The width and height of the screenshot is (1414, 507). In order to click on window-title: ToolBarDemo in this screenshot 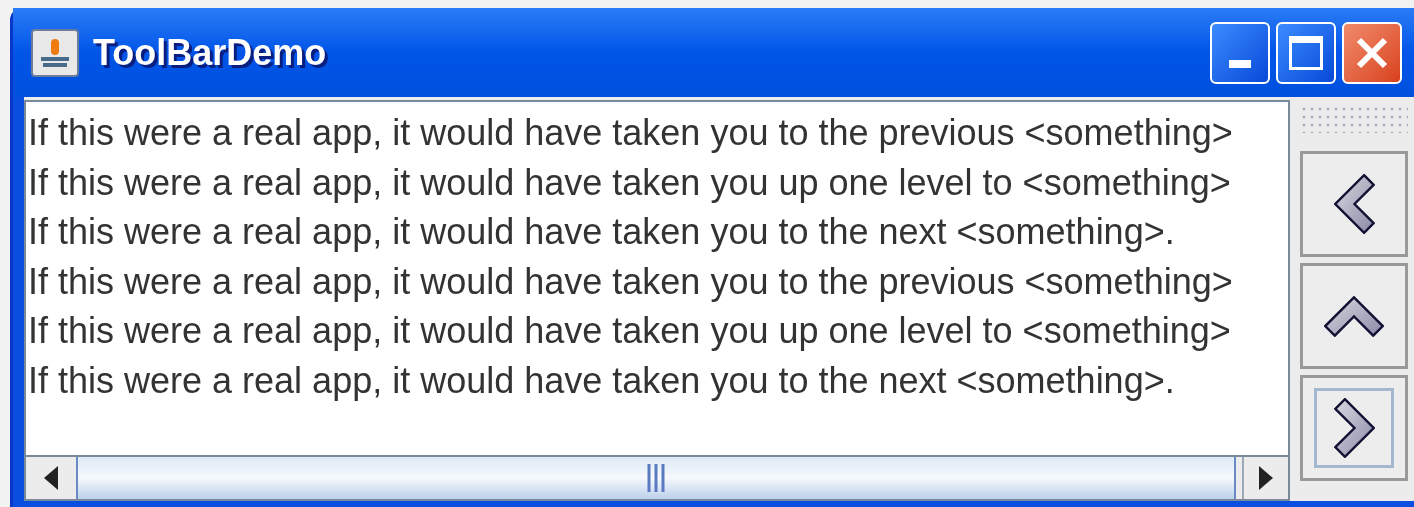, I will do `click(210, 52)`.